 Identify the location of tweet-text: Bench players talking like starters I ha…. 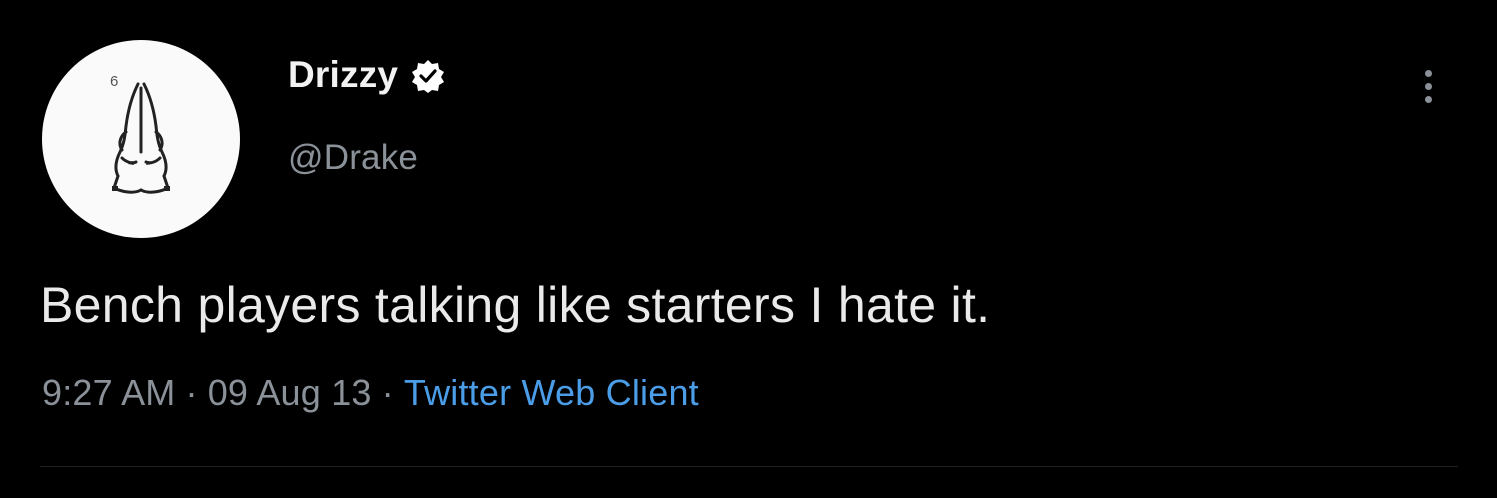
(515, 305).